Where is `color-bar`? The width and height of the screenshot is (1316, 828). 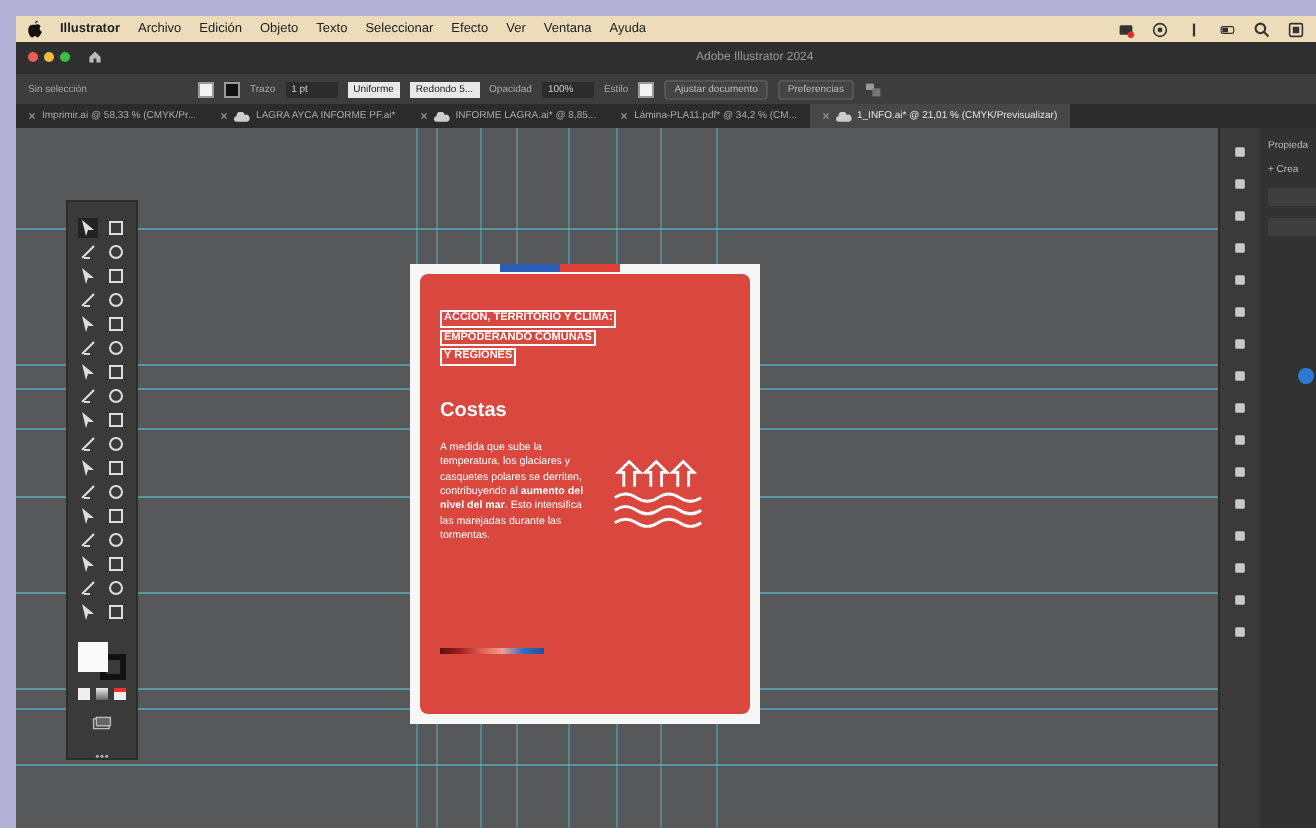 color-bar is located at coordinates (492, 651).